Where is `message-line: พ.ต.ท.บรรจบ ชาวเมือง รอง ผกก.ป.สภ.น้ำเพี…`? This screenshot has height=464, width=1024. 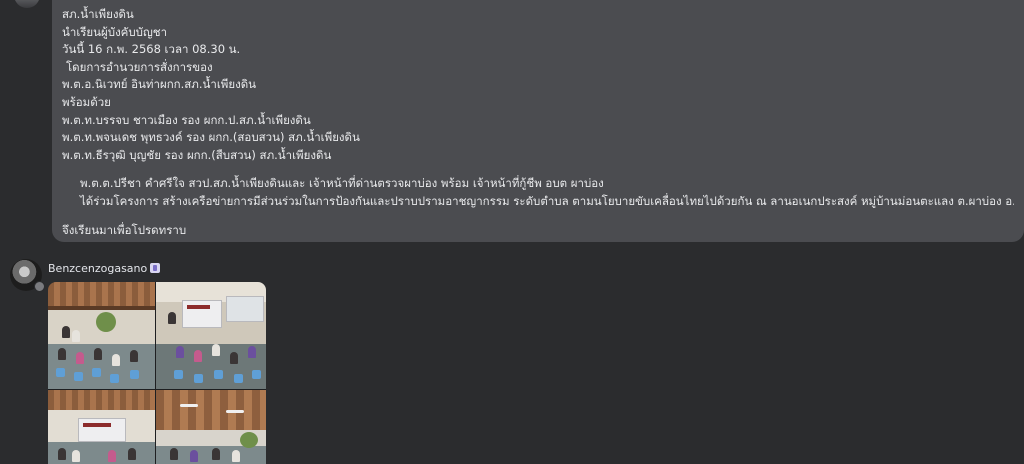
message-line: พ.ต.ท.บรรจบ ชาวเมือง รอง ผกก.ป.สภ.น้ำเพี… is located at coordinates (186, 119).